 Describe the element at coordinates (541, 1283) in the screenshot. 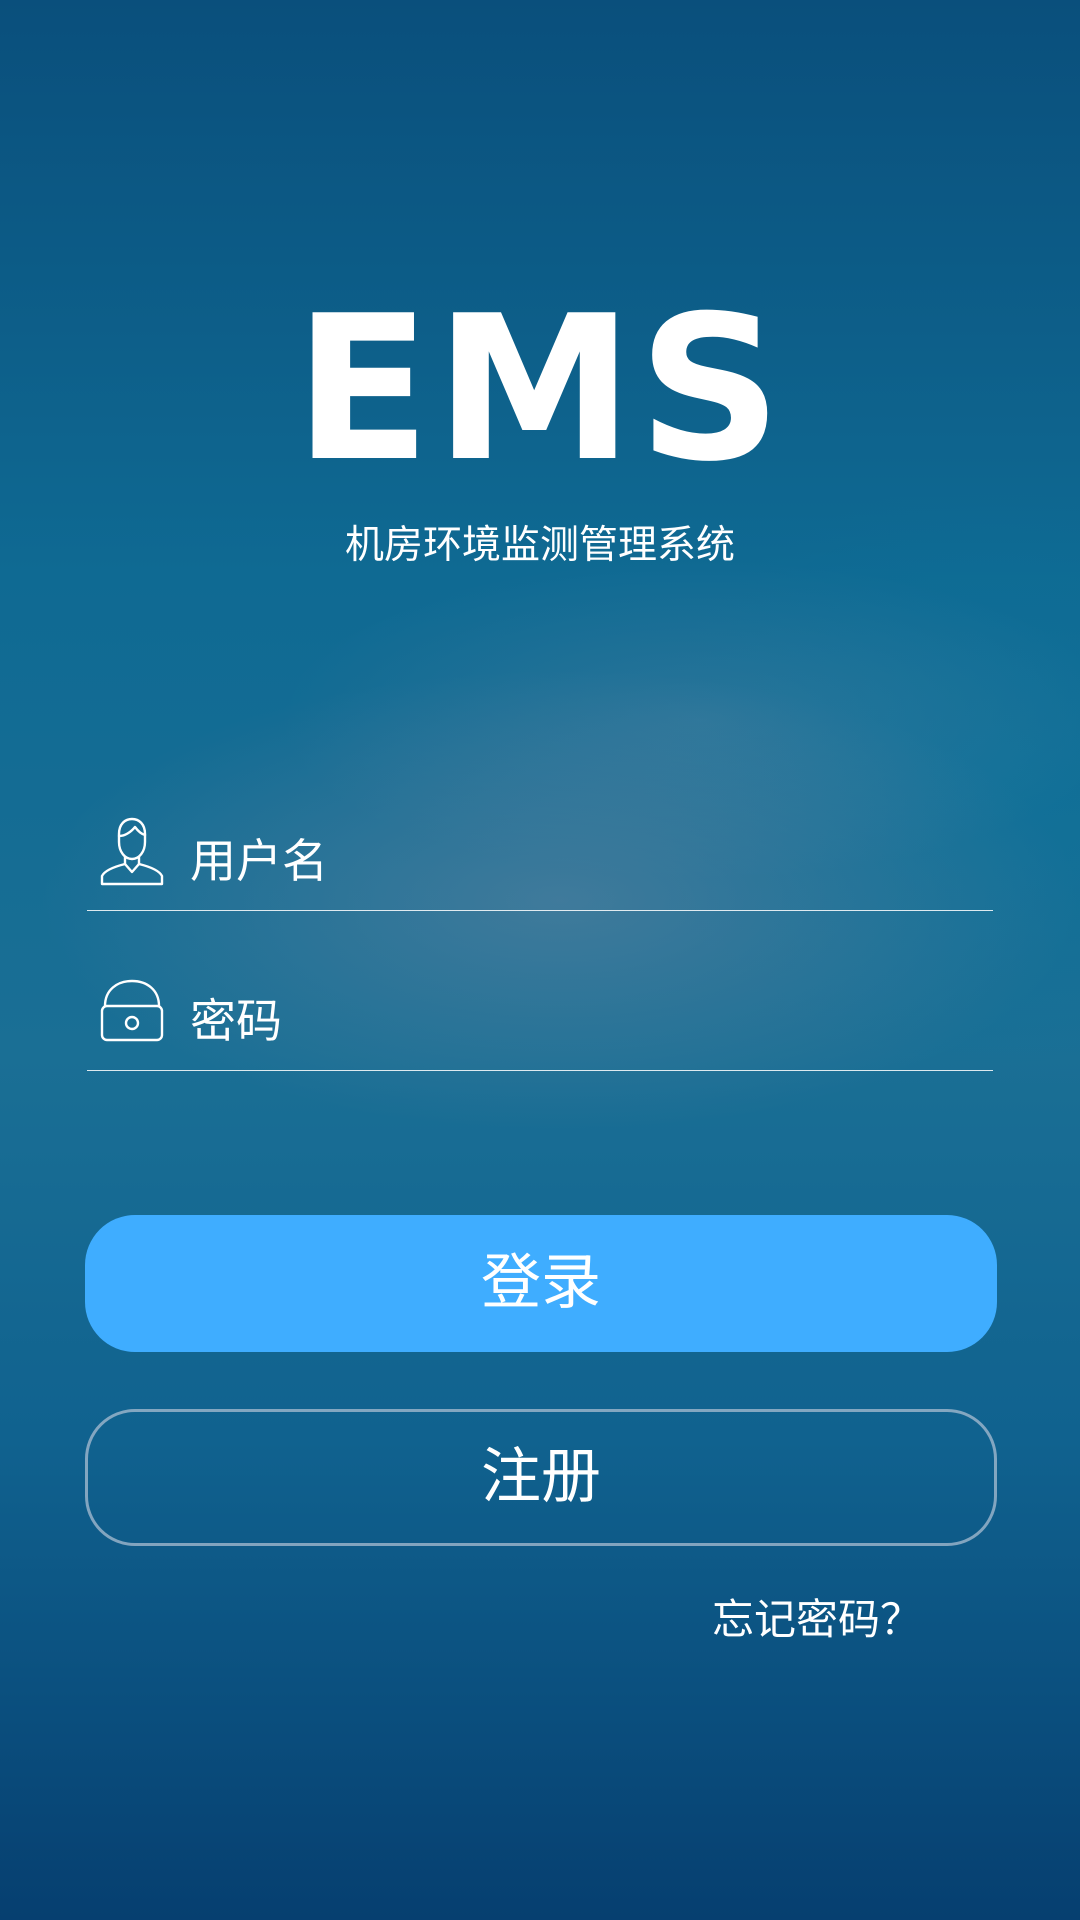

I see `login-button: 登录` at that location.